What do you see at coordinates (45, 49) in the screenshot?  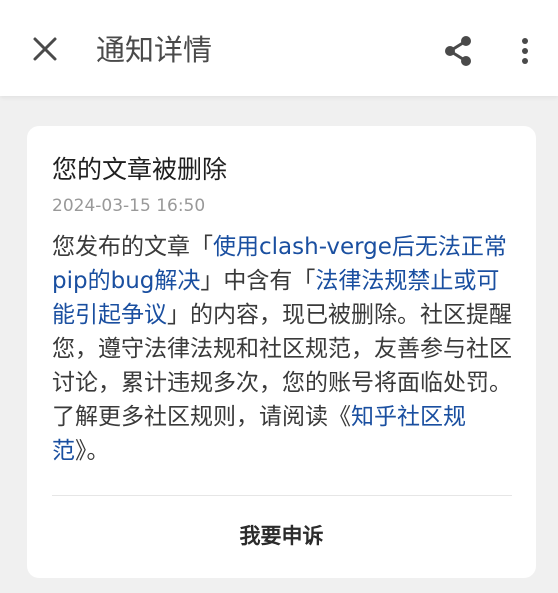 I see `close-icon` at bounding box center [45, 49].